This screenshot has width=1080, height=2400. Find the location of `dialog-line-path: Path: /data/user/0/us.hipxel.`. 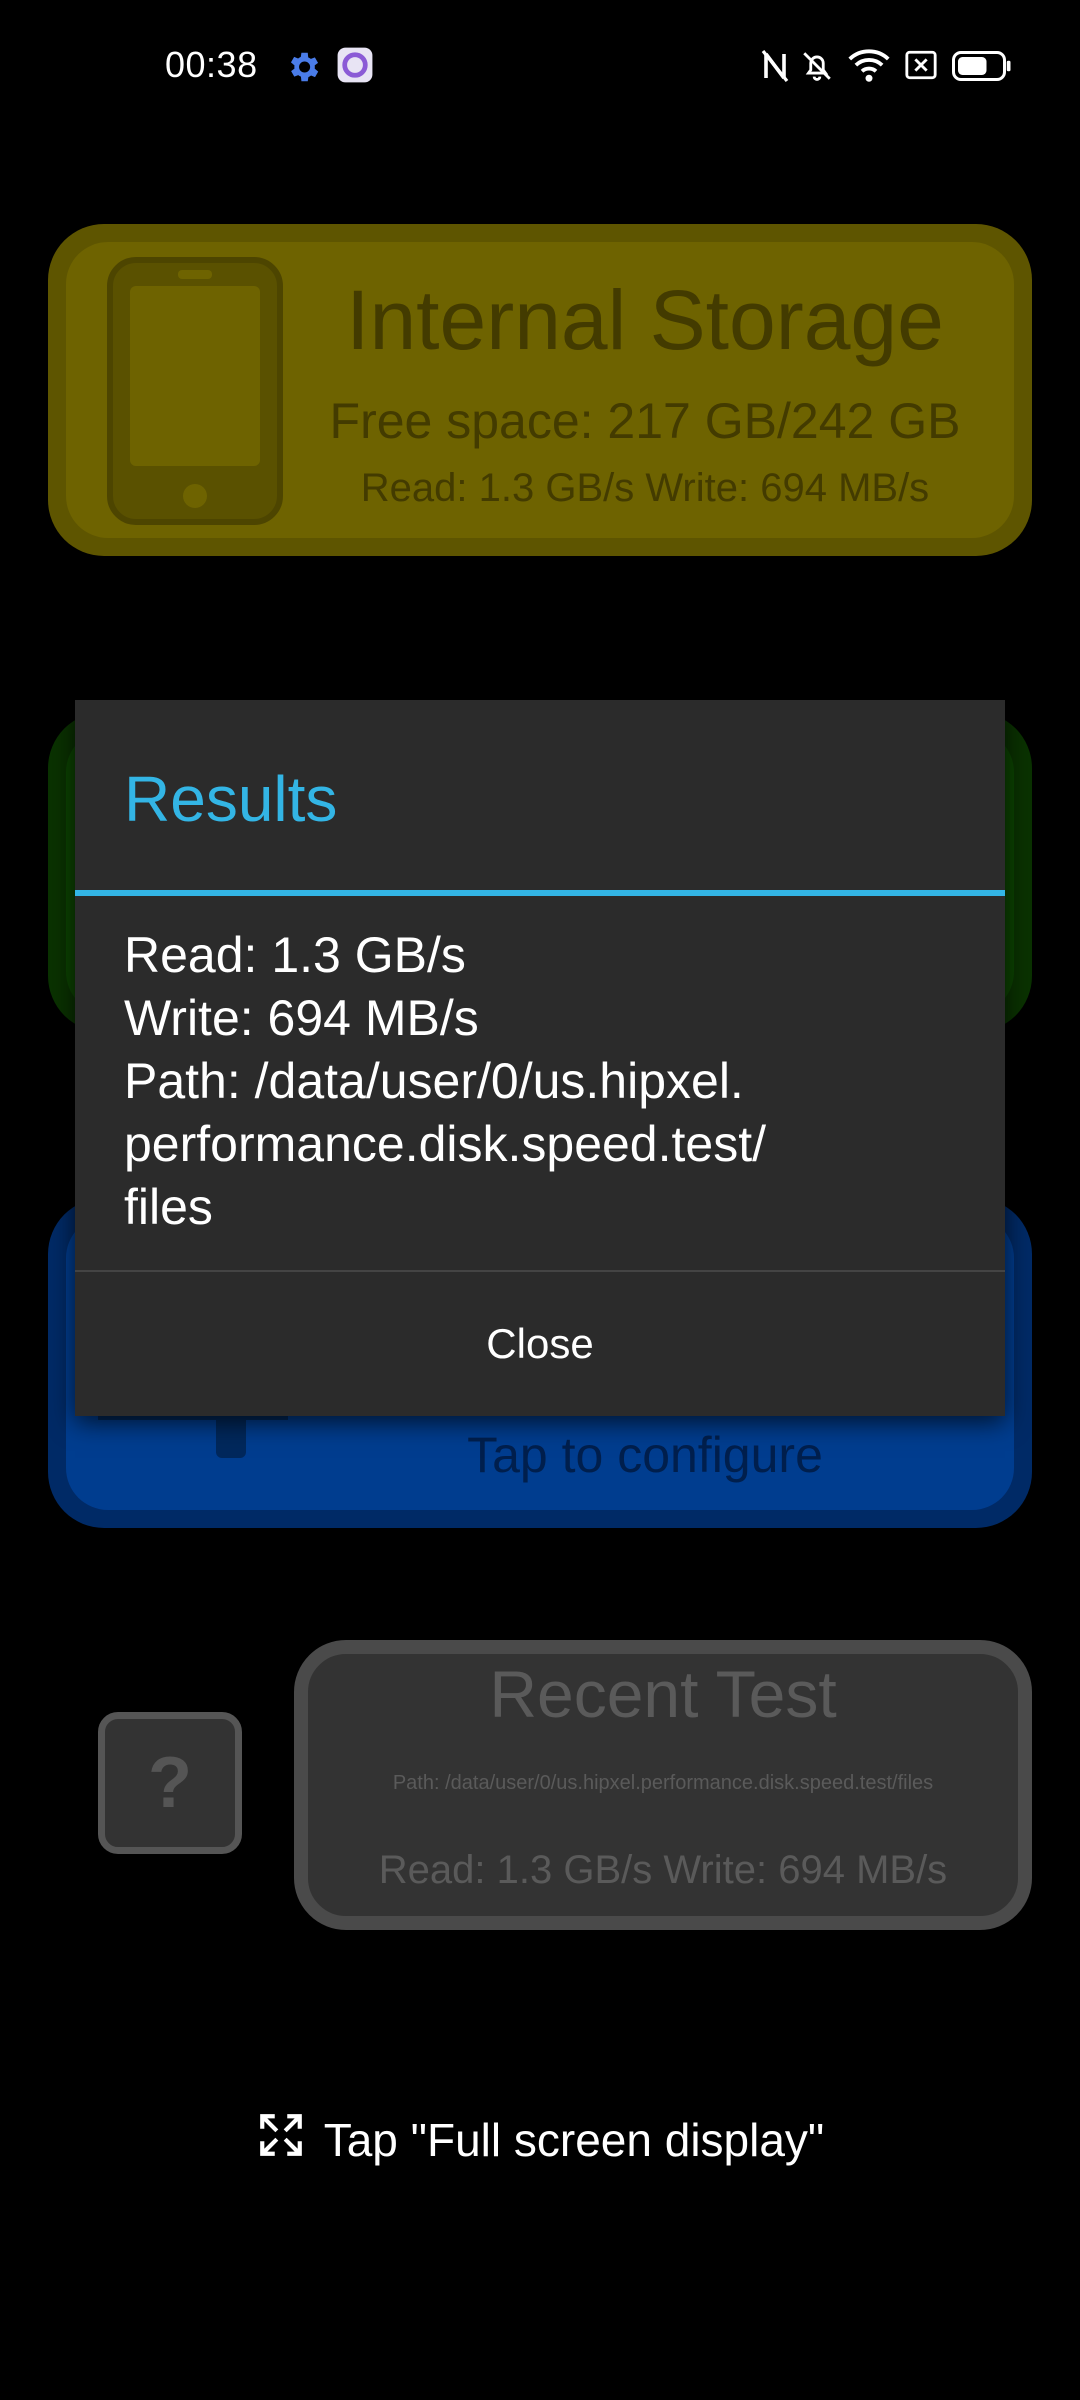

dialog-line-path: Path: /data/user/0/us.hipxel. is located at coordinates (434, 1081).